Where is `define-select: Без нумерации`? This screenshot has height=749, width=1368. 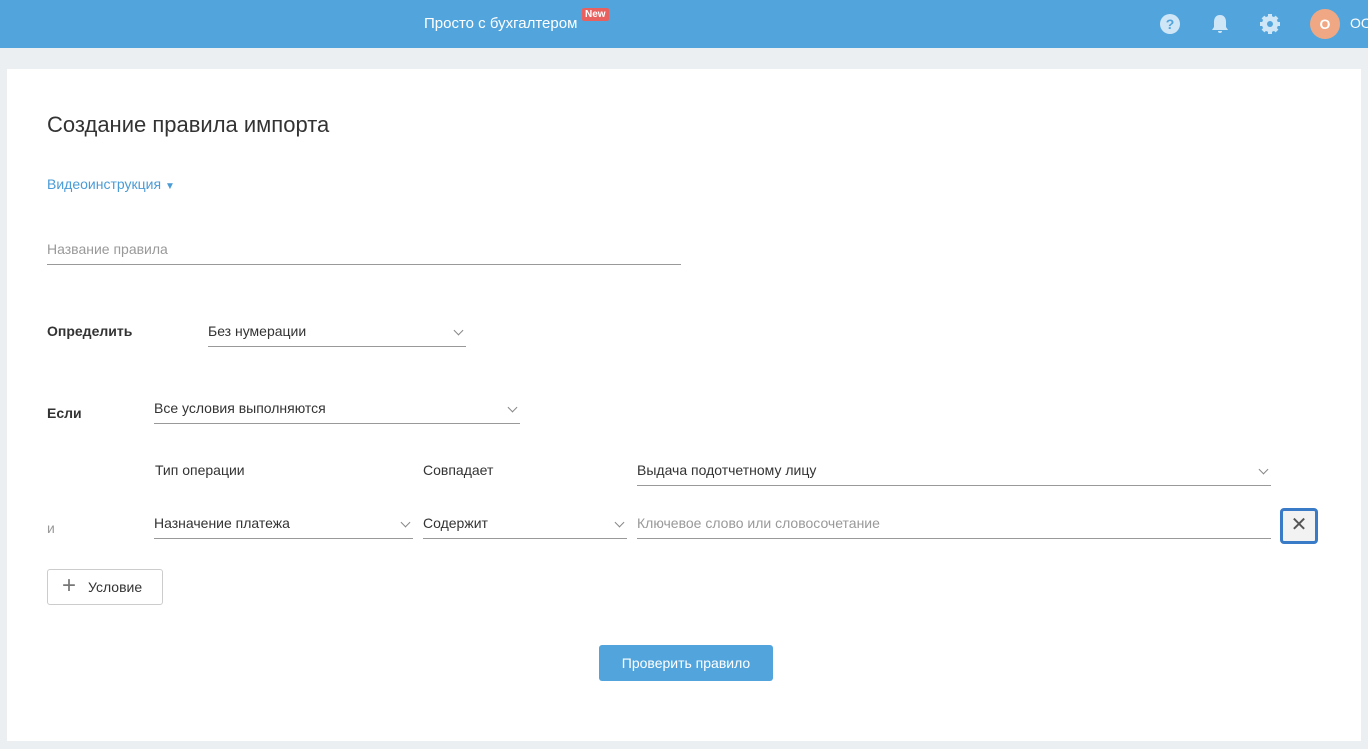 define-select: Без нумерации is located at coordinates (337, 333).